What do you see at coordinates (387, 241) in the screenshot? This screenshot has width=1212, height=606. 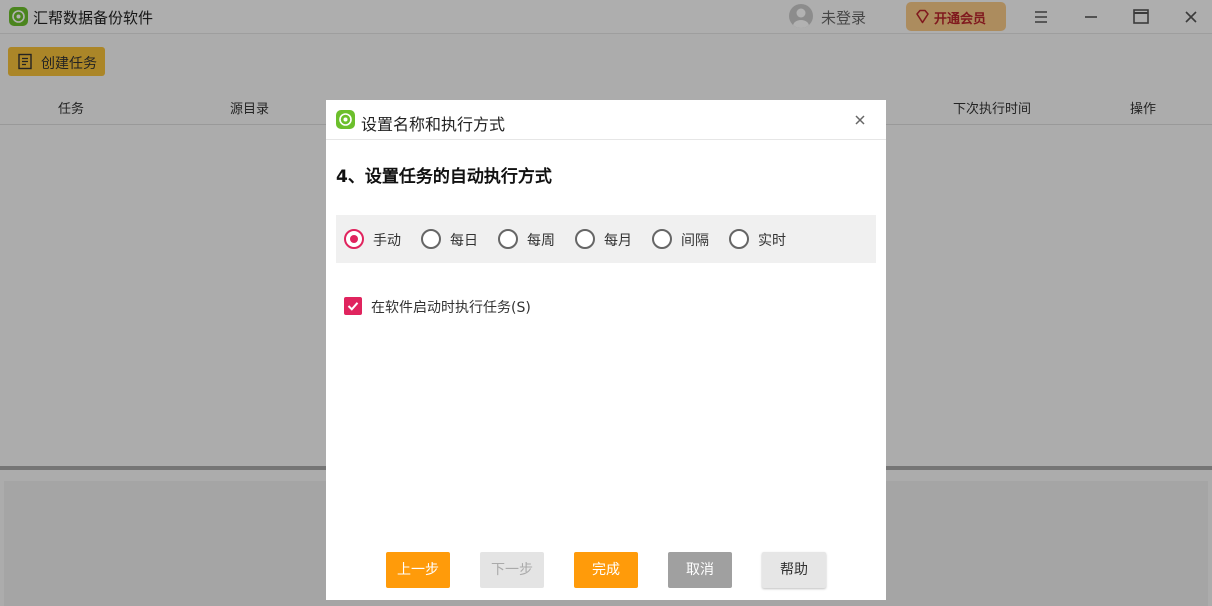 I see `radio-label: 手动` at bounding box center [387, 241].